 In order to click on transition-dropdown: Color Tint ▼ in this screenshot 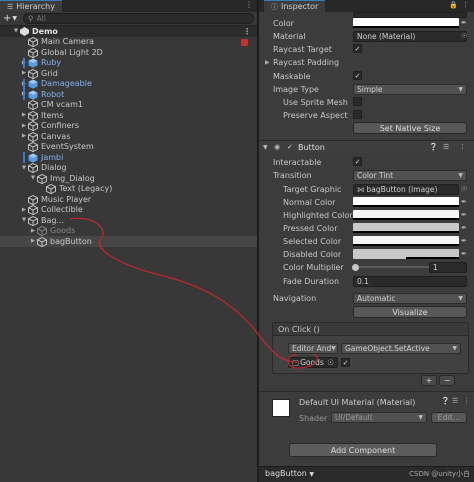, I will do `click(410, 175)`.